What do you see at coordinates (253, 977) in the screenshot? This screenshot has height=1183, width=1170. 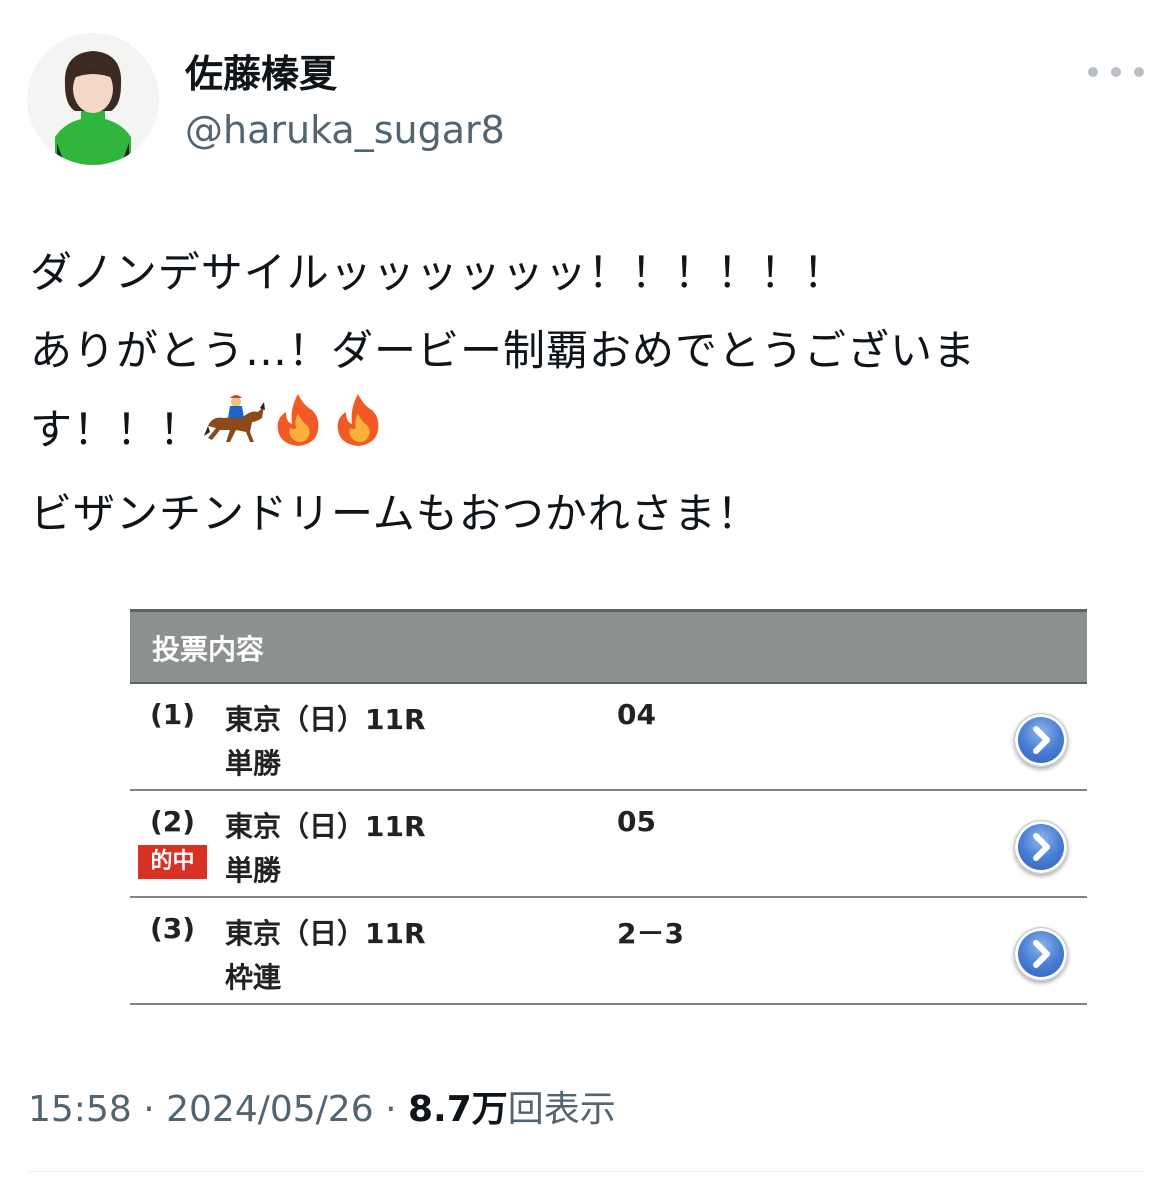 I see `bet-type: 枠連` at bounding box center [253, 977].